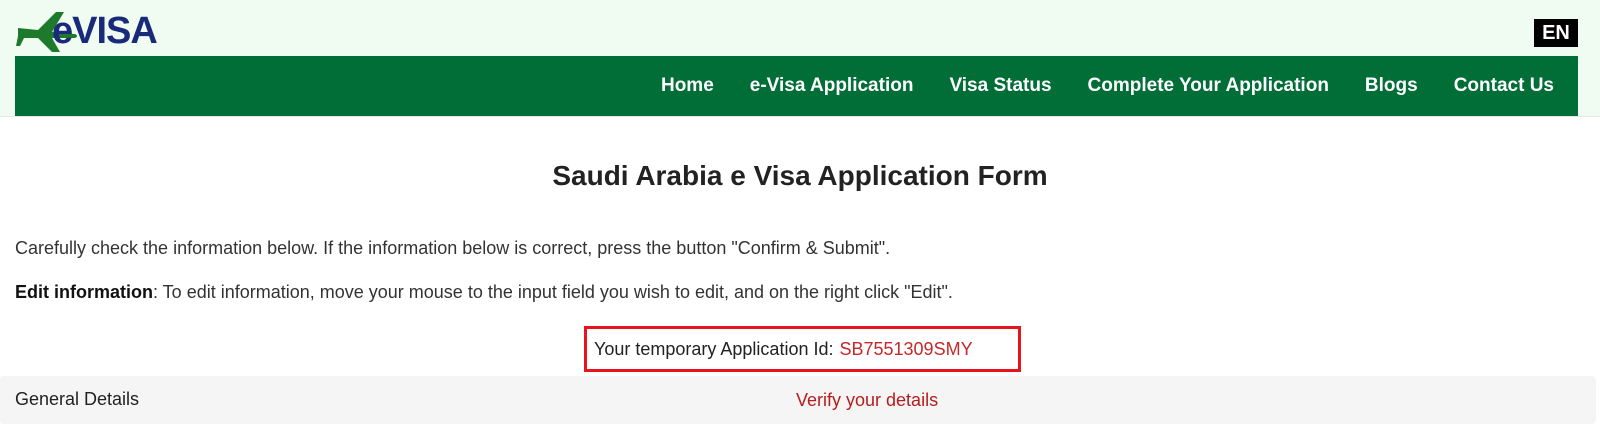 This screenshot has width=1600, height=441. Describe the element at coordinates (800, 175) in the screenshot. I see `page-title: Saudi Arabia e Visa Application Form` at that location.